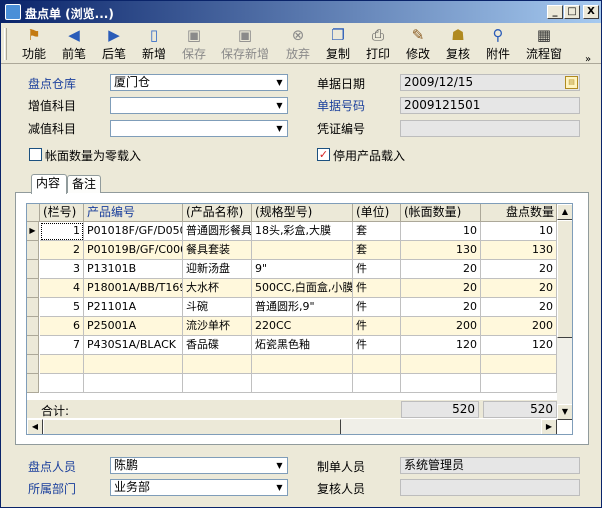 The image size is (602, 508). I want to click on scroll-up-icon: ▲, so click(564, 212).